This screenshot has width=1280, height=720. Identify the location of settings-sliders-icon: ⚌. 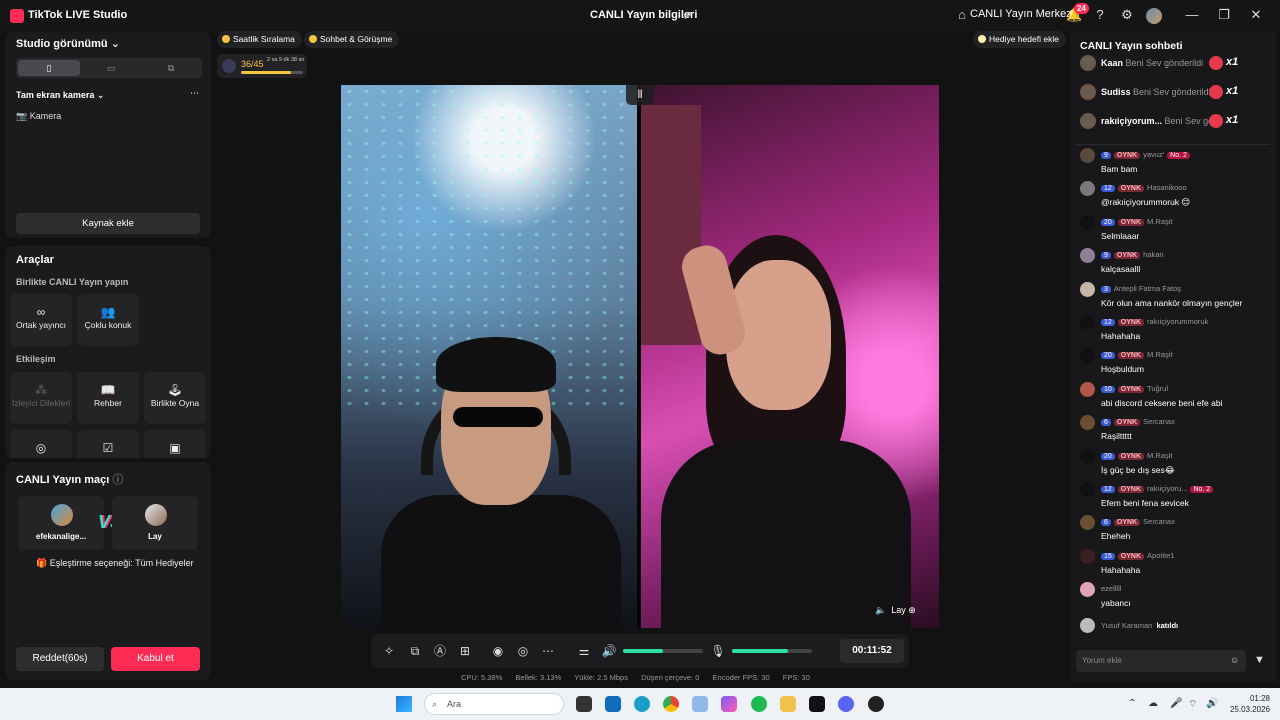
(584, 651).